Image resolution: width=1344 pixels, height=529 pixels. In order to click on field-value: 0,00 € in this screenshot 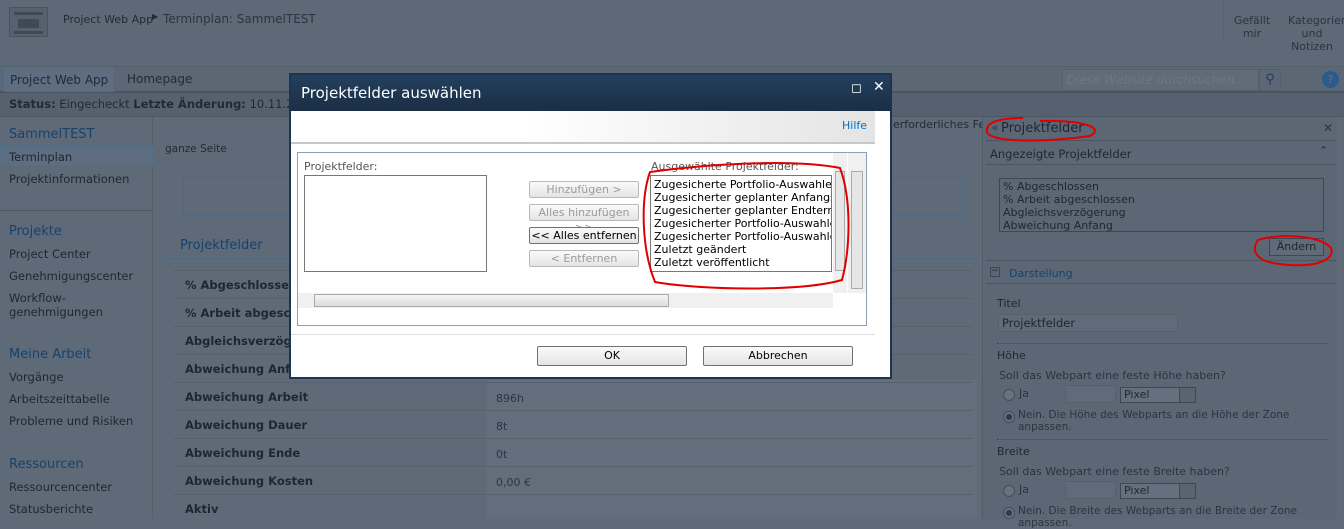, I will do `click(513, 482)`.